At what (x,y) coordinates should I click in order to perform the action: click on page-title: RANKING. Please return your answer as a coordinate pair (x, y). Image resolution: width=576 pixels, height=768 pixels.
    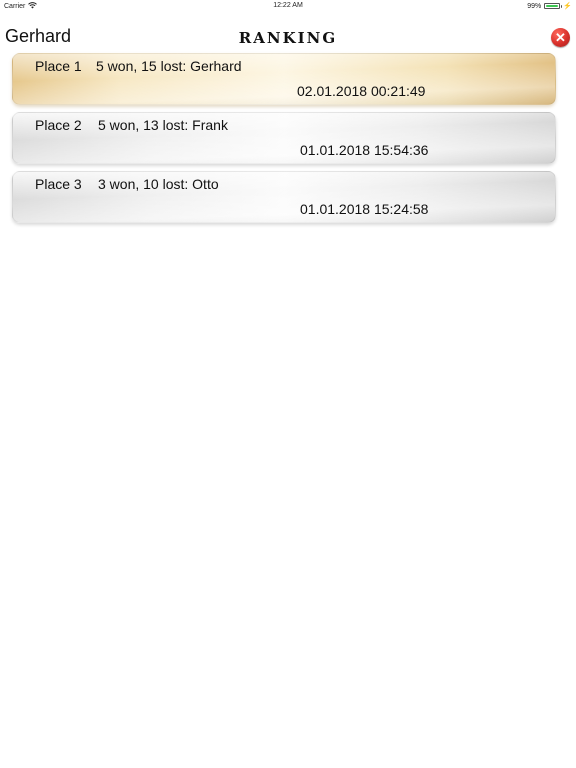
    Looking at the image, I should click on (288, 38).